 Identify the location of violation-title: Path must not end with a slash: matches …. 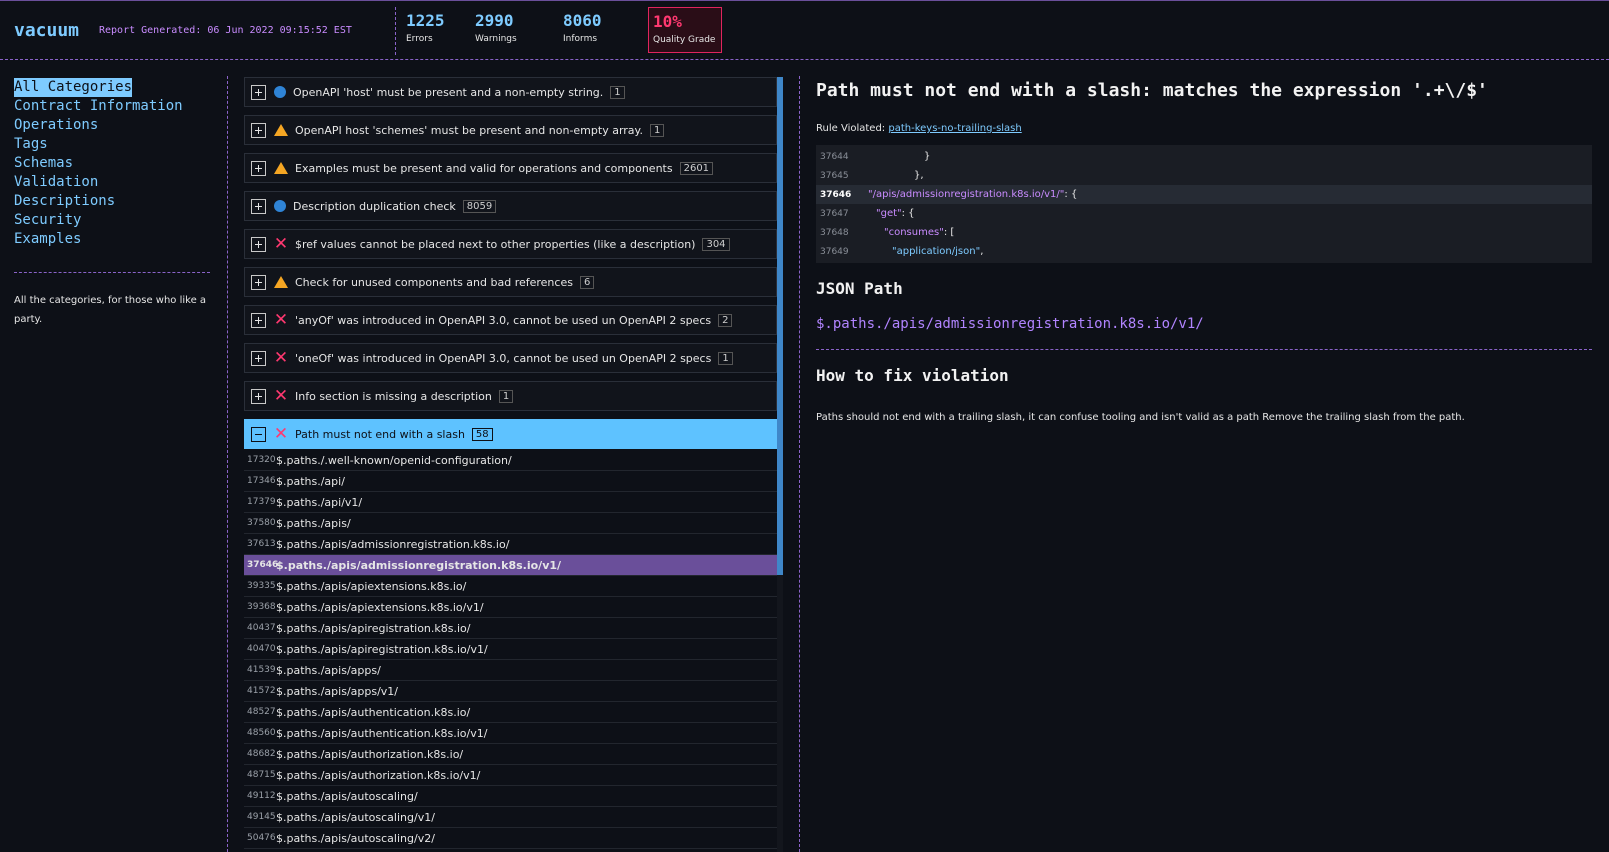
(1152, 90).